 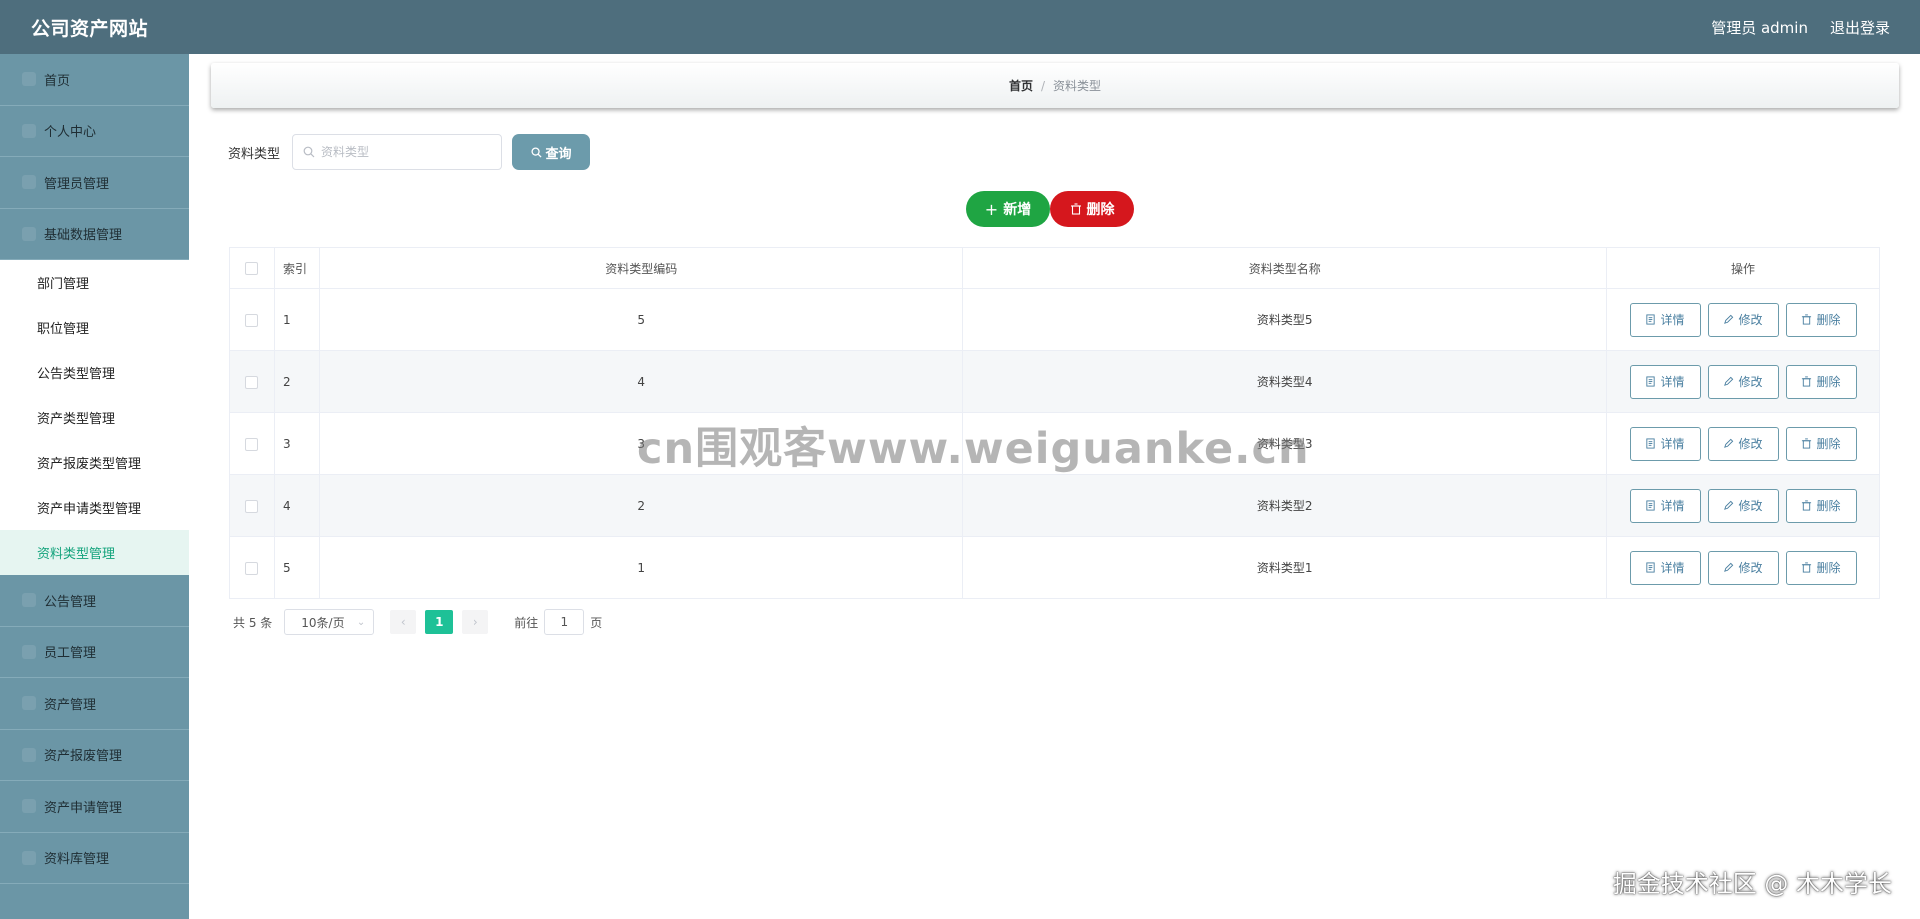 I want to click on logout-button: 退出登录, so click(x=1860, y=27).